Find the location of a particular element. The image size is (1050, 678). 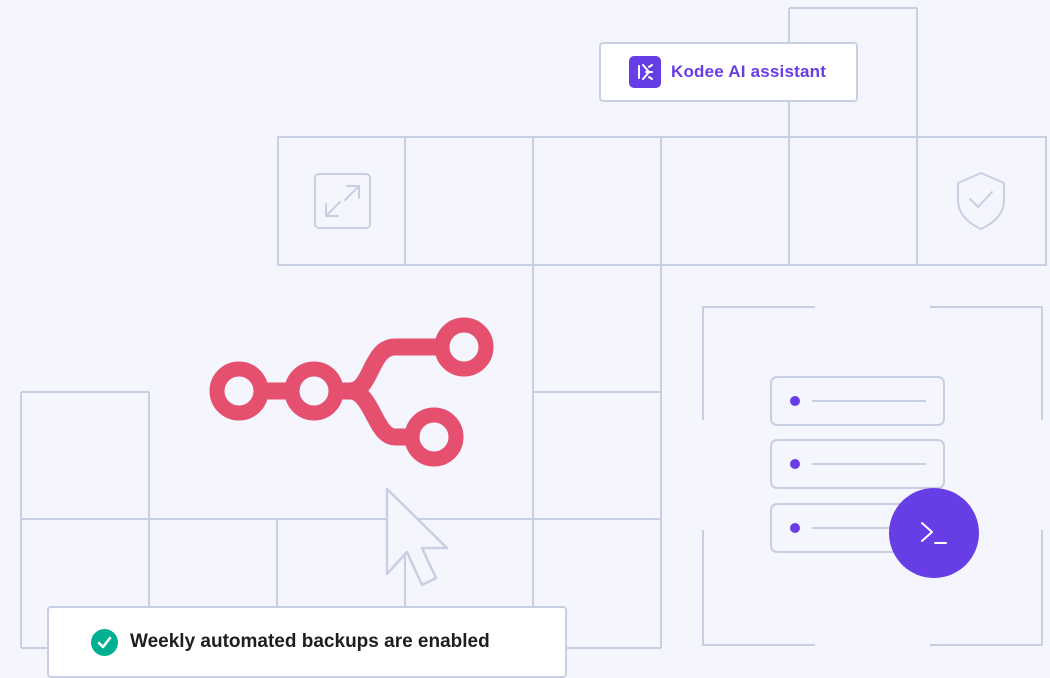

backup-notification: Weekly automated backups are enabled is located at coordinates (307, 642).